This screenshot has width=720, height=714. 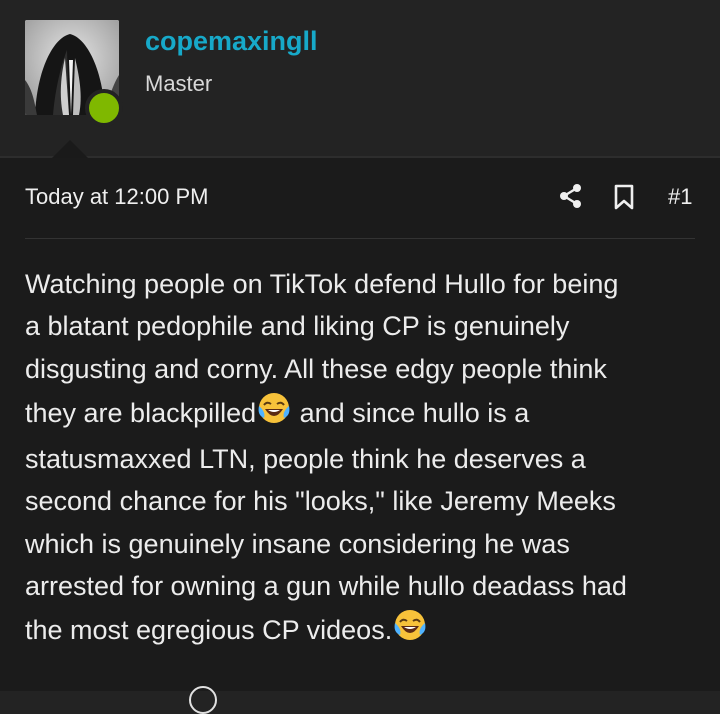 What do you see at coordinates (231, 41) in the screenshot?
I see `author-username: copemaxingll` at bounding box center [231, 41].